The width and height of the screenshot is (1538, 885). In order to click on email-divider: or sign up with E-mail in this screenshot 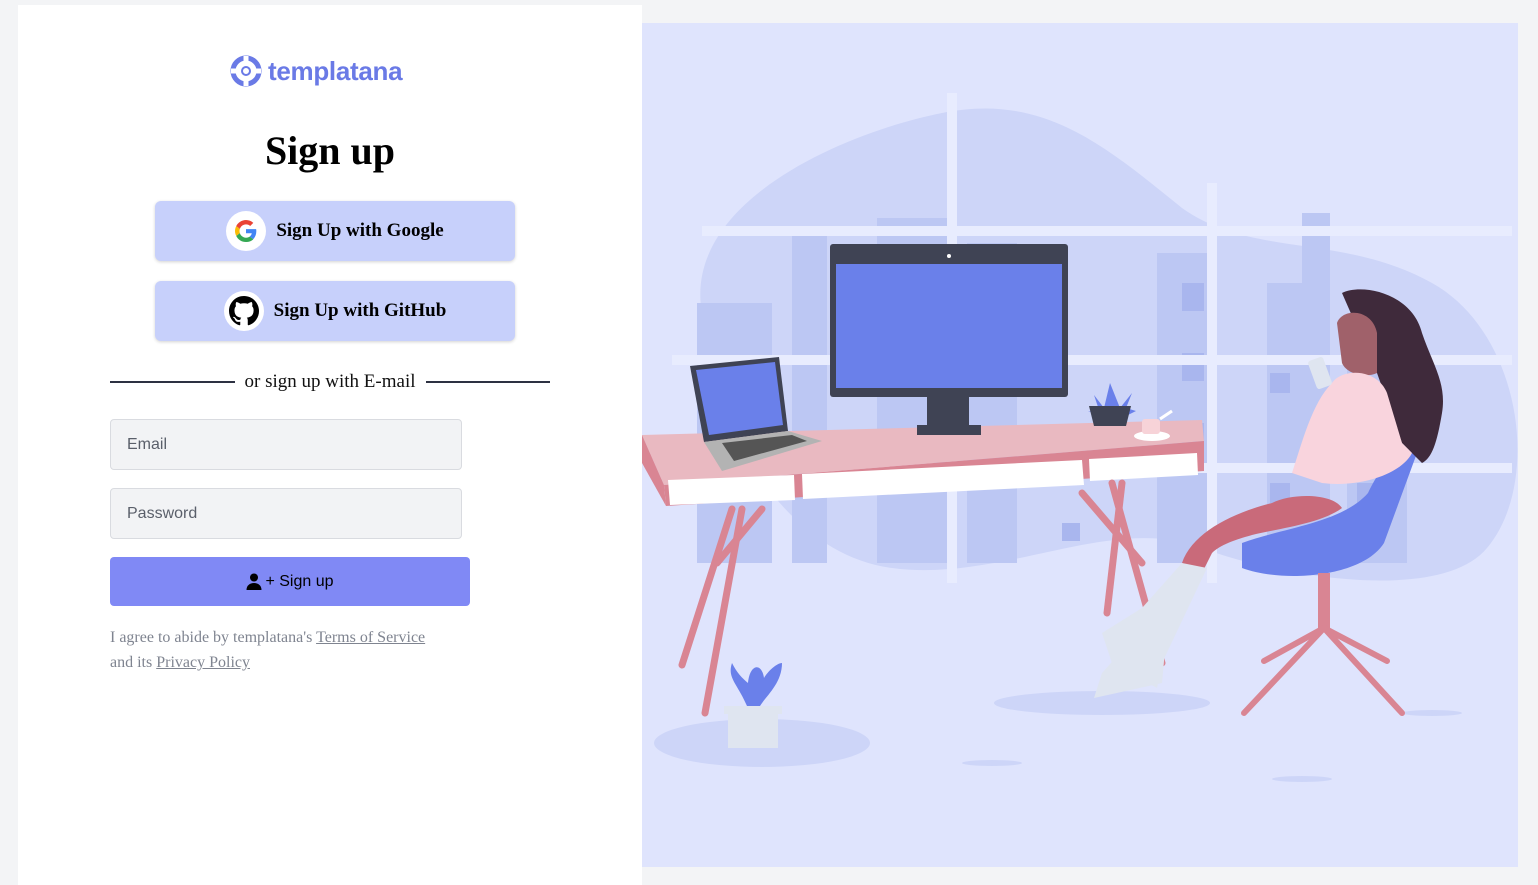, I will do `click(330, 382)`.